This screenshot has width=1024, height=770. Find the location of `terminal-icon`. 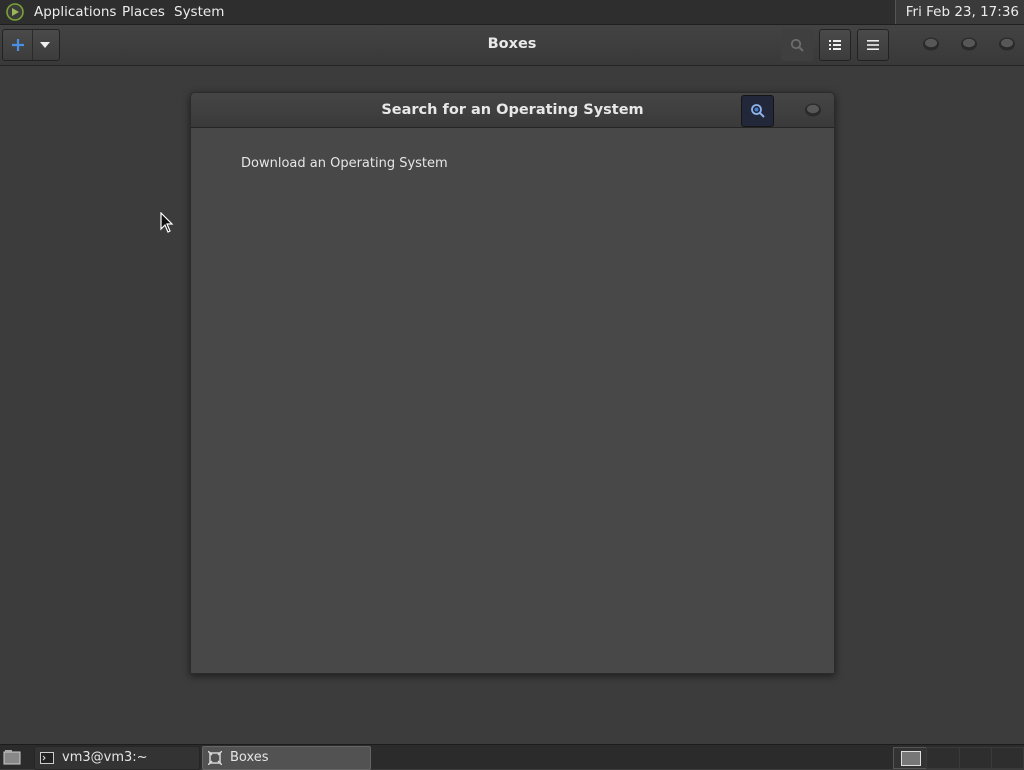

terminal-icon is located at coordinates (47, 758).